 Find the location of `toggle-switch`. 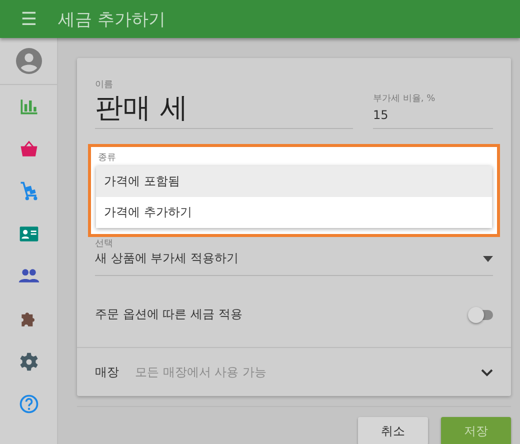

toggle-switch is located at coordinates (482, 315).